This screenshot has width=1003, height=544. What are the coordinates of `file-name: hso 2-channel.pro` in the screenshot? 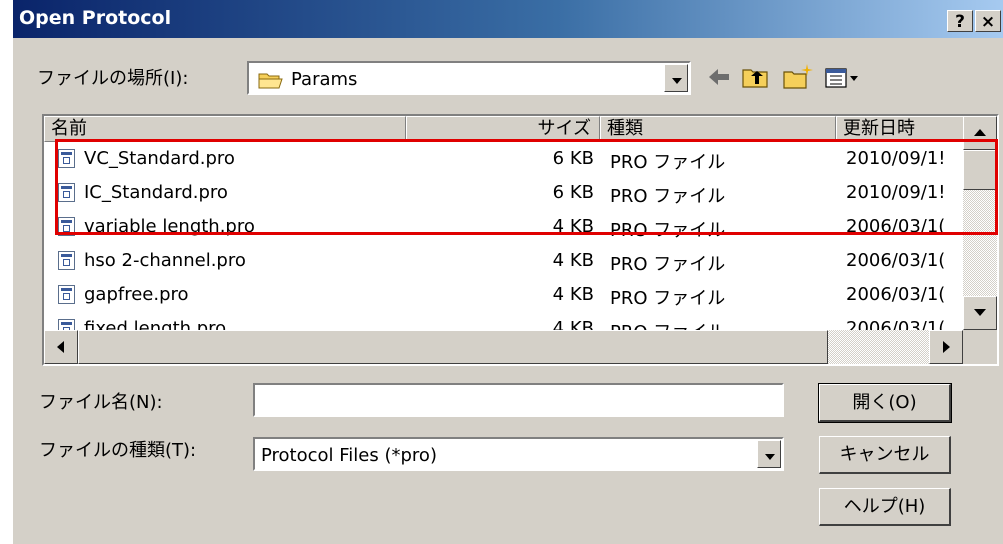 It's located at (165, 260).